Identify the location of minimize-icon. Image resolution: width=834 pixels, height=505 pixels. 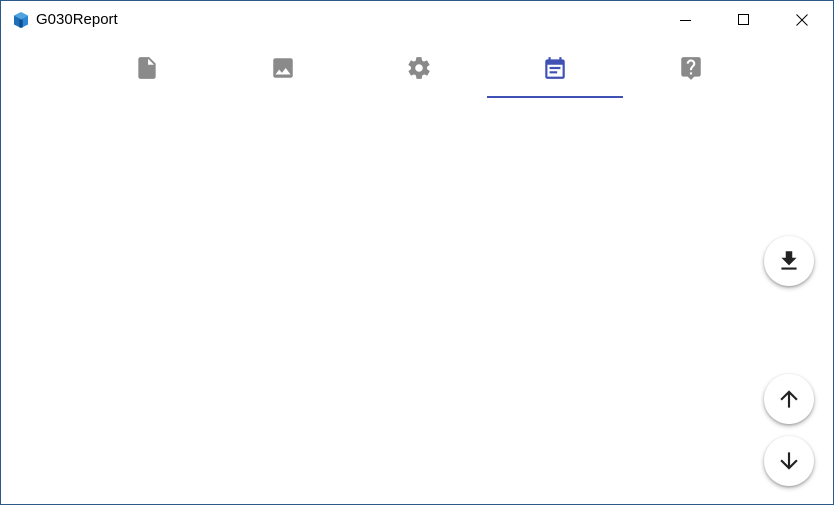
(685, 20).